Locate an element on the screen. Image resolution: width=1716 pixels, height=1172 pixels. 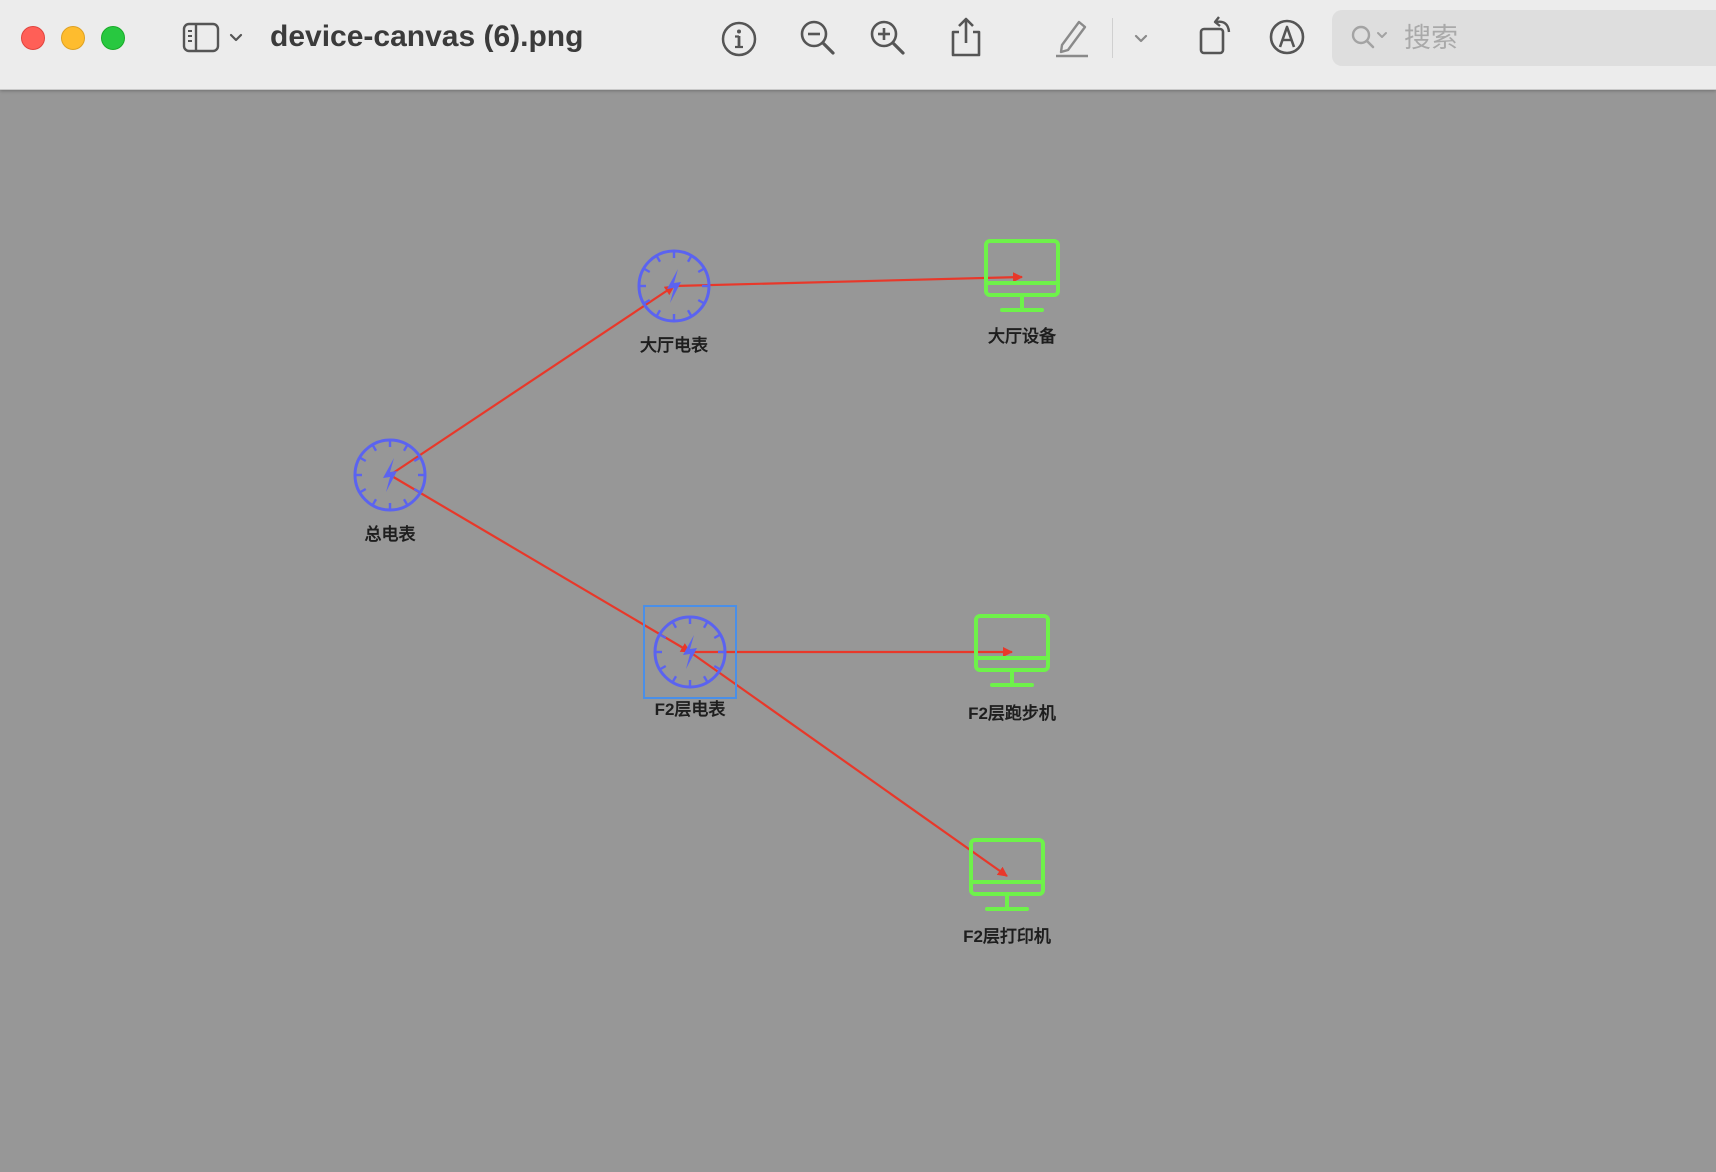
node-label: 大厅电表 is located at coordinates (674, 345).